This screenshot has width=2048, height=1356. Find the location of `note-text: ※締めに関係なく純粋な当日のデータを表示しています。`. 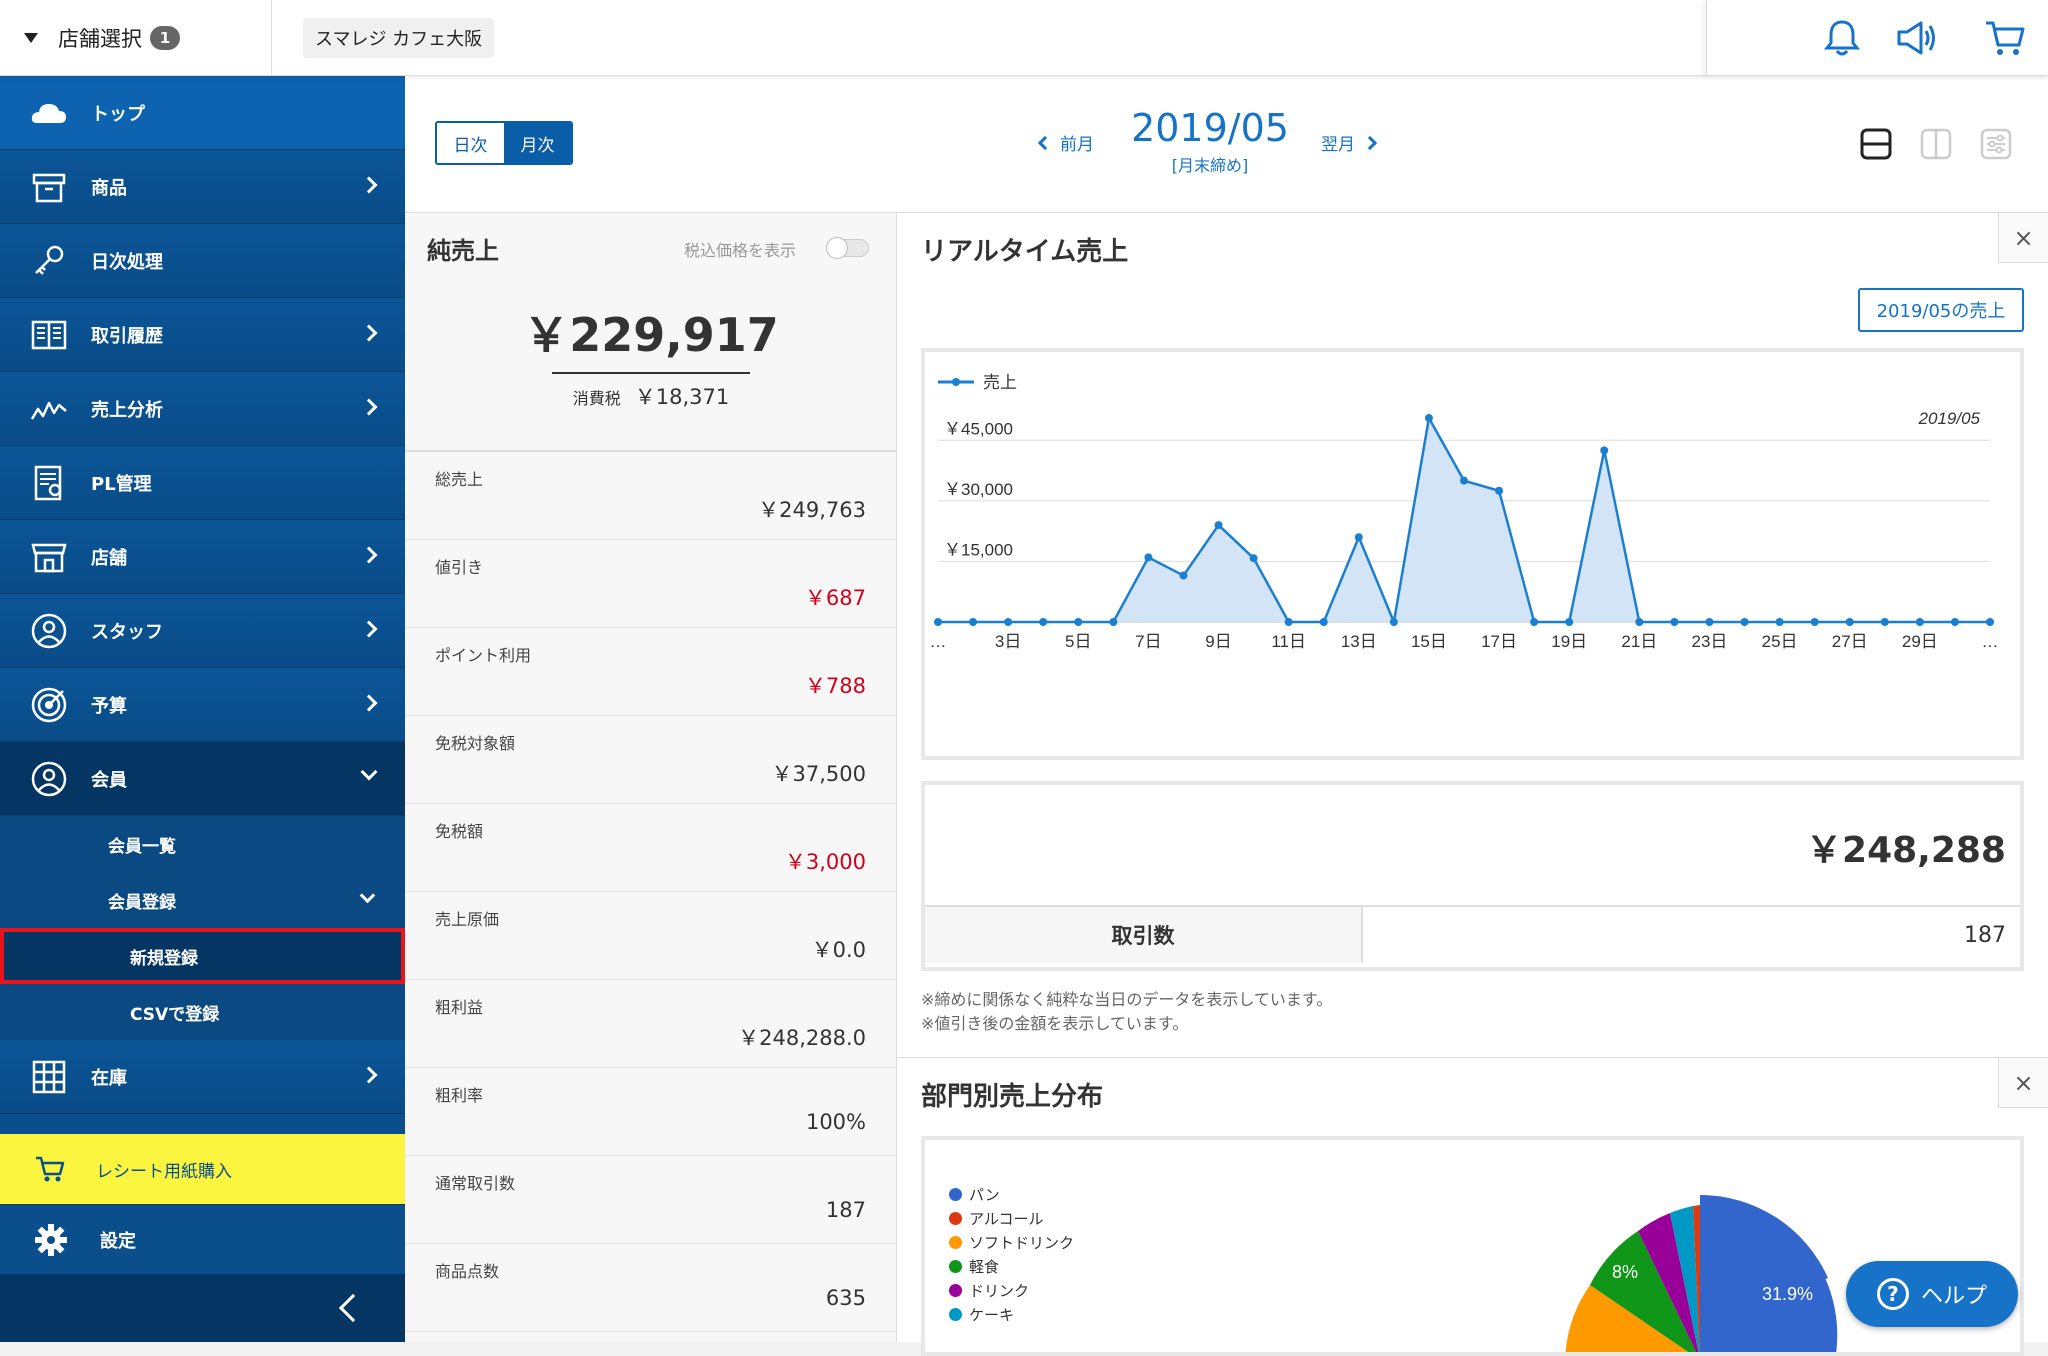

note-text: ※締めに関係なく純粋な当日のデータを表示しています。 is located at coordinates (1127, 999).